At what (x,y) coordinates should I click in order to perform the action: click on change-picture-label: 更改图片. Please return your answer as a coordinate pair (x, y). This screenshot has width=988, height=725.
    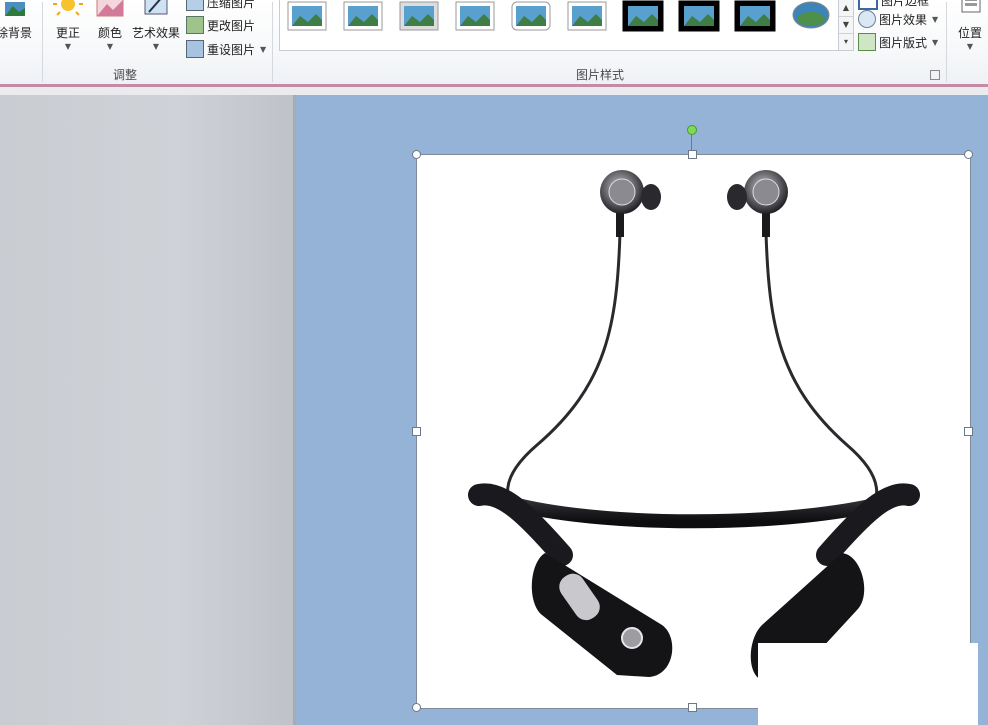
    Looking at the image, I should click on (231, 25).